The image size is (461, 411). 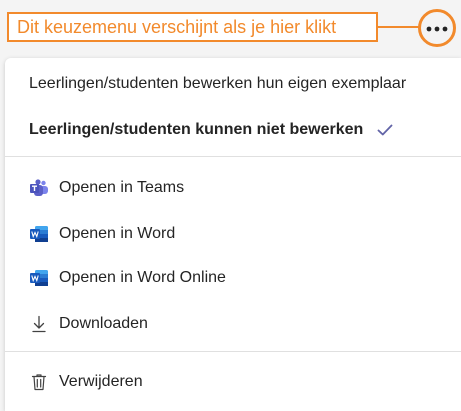 I want to click on menu-item-open-in-word-online: Openen in Word Online, so click(x=233, y=278).